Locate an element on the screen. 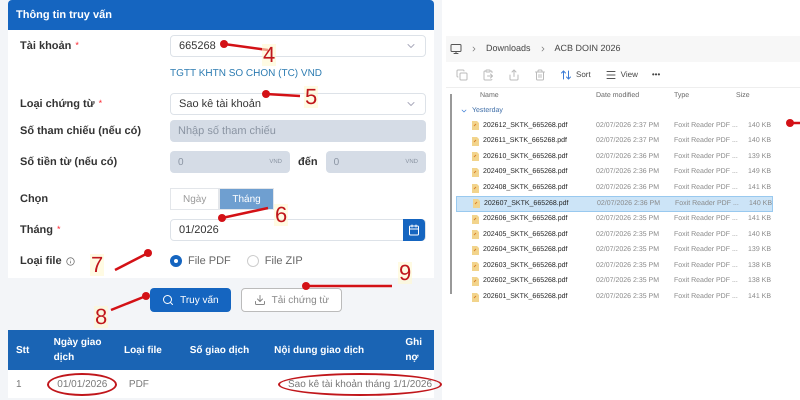 This screenshot has height=400, width=800. share-icon is located at coordinates (514, 74).